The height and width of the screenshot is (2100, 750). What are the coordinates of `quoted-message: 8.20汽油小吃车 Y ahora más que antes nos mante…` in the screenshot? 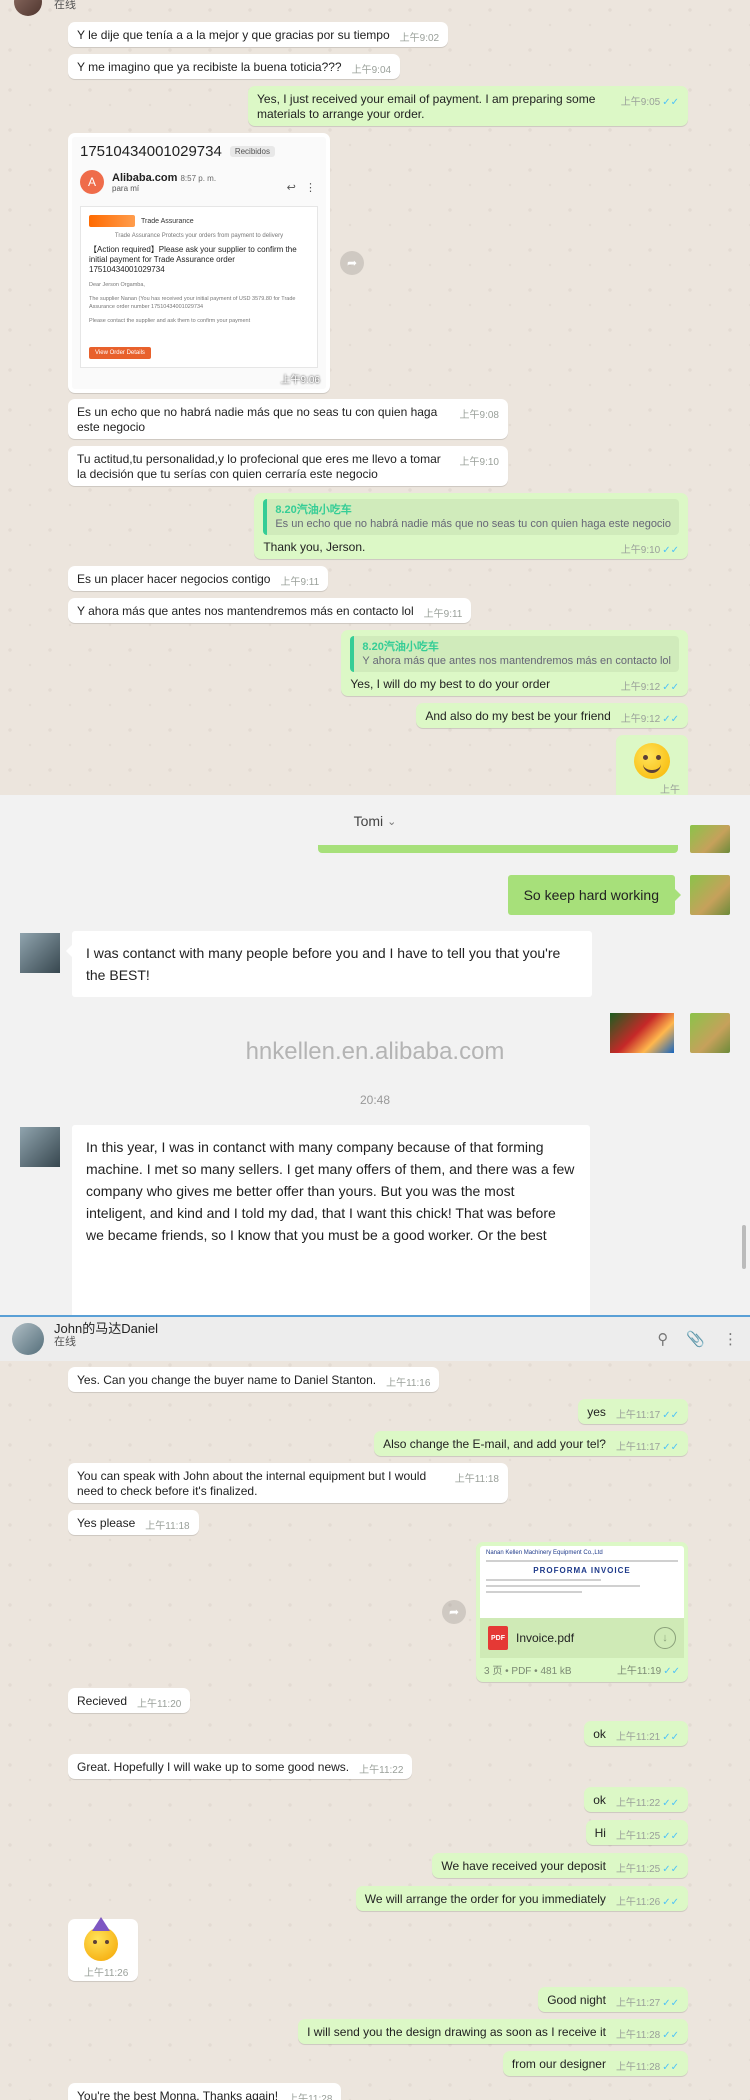 It's located at (514, 654).